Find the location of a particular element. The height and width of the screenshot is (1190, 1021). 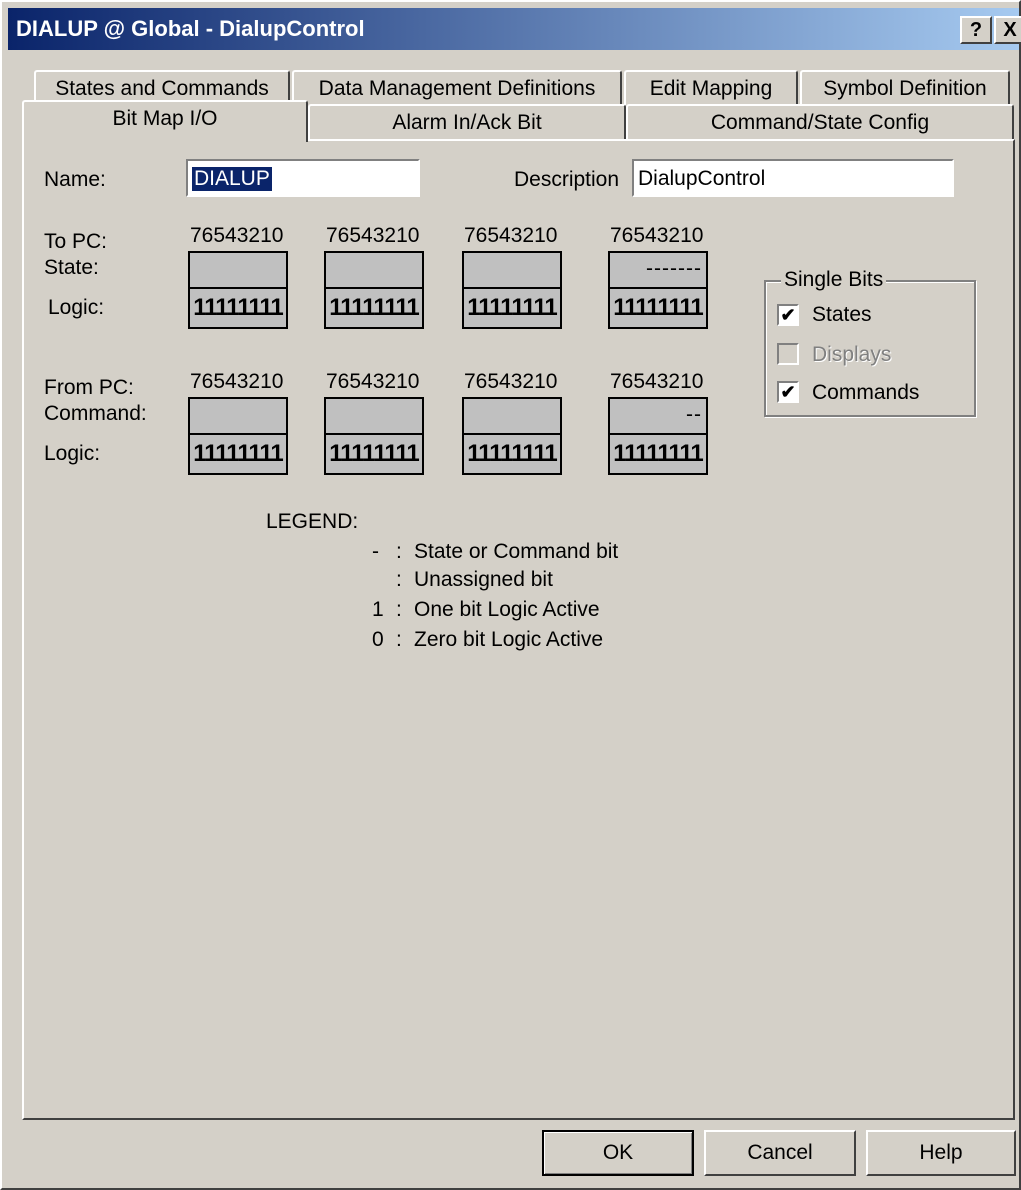

ok-button: OK is located at coordinates (618, 1153).